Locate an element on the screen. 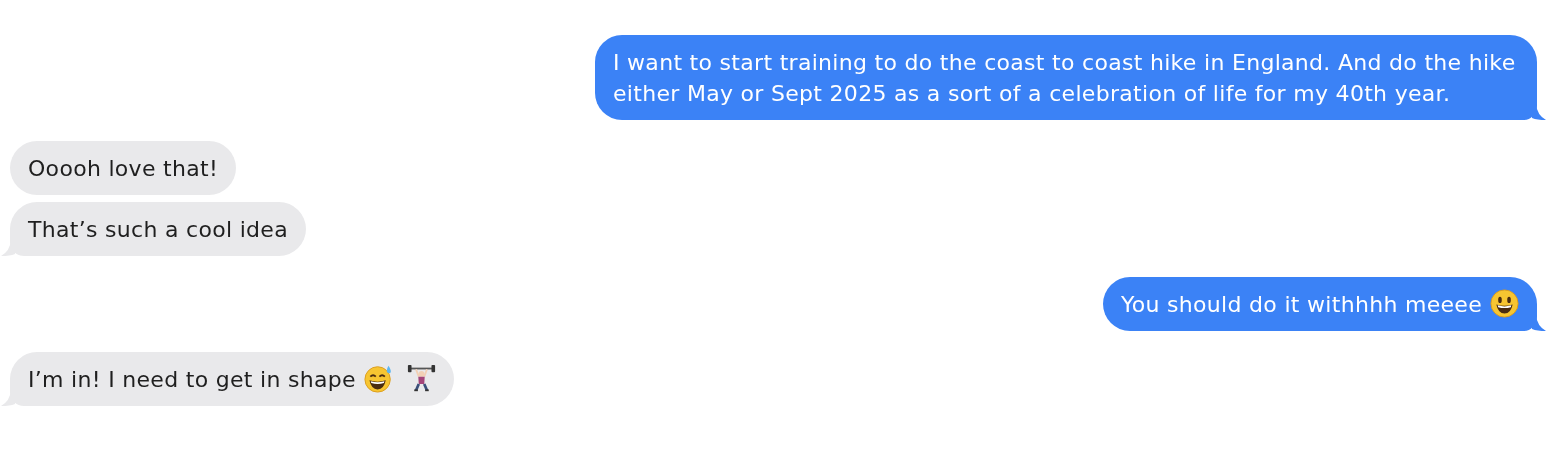  message-text: I’m in! I need to get in shape is located at coordinates (192, 379).